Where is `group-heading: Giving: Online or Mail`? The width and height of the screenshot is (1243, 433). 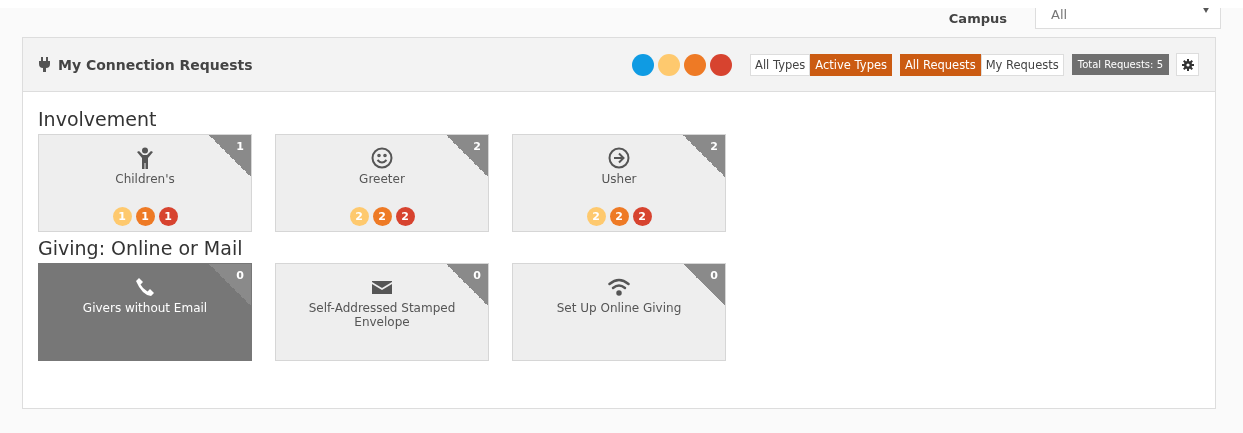 group-heading: Giving: Online or Mail is located at coordinates (141, 248).